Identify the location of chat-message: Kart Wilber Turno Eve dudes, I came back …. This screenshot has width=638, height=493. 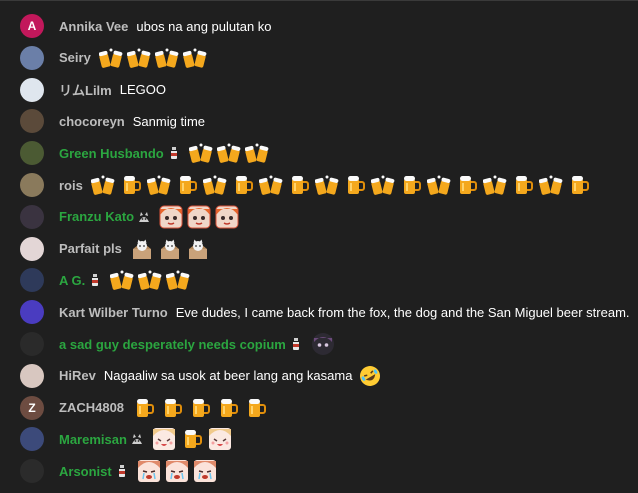
(319, 312).